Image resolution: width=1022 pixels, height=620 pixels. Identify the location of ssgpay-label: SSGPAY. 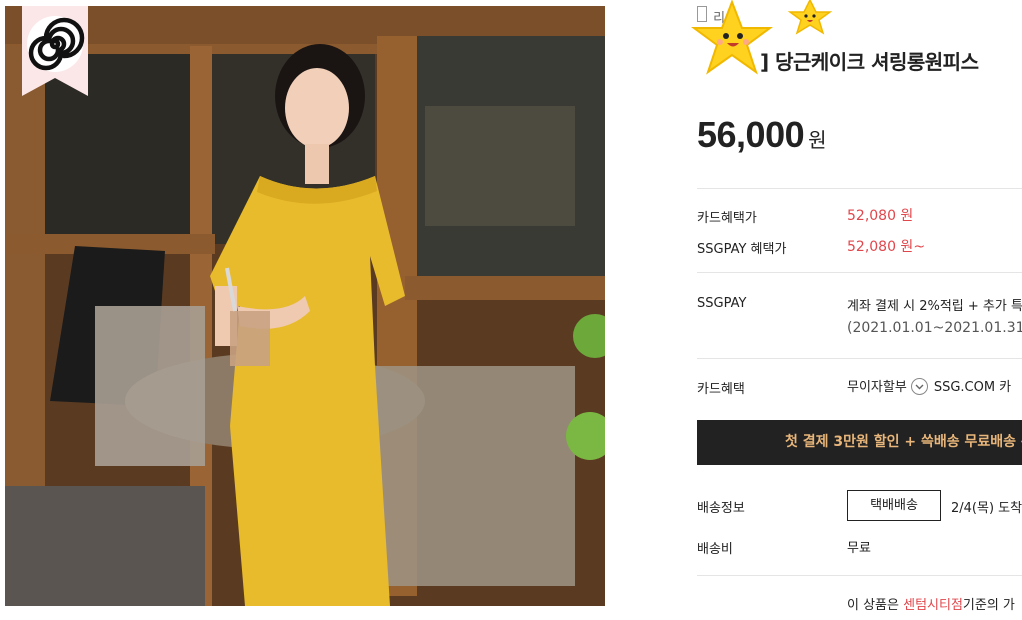
(722, 303).